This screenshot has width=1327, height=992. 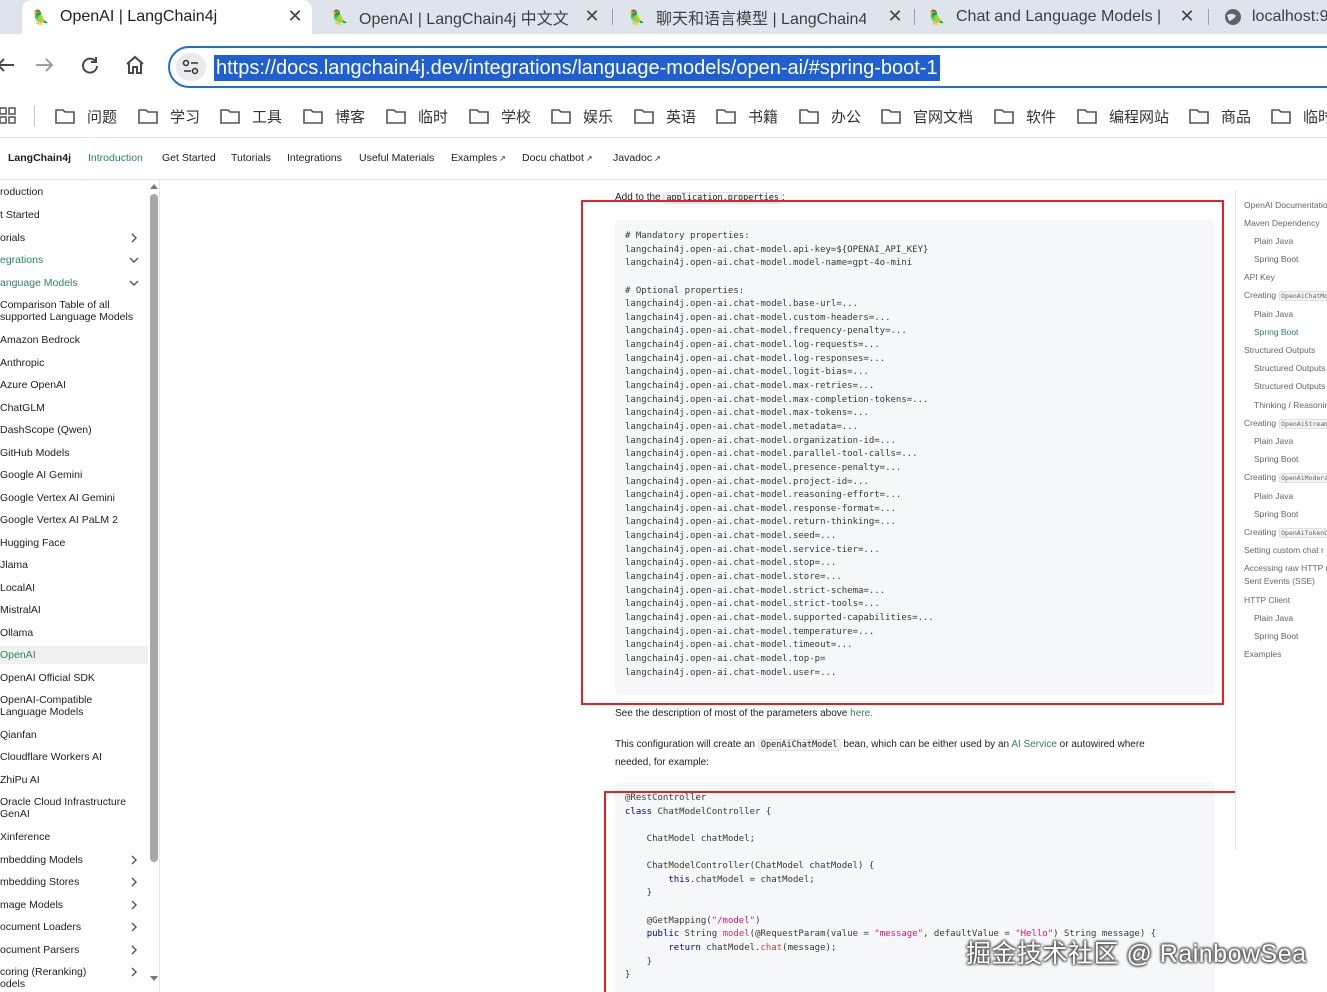 I want to click on sidebar-item: mbedding Stores, so click(x=74, y=882).